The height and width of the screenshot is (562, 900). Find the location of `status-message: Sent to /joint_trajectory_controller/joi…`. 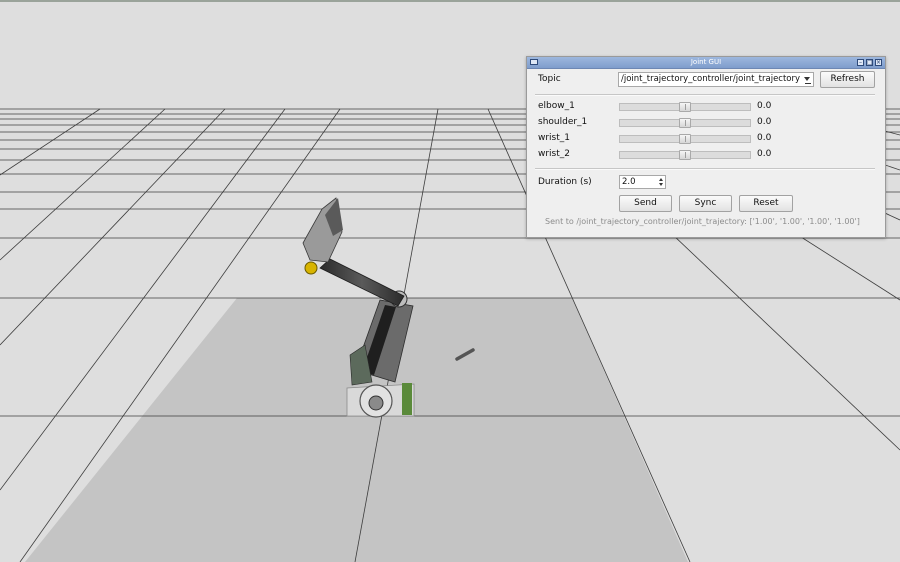

status-message: Sent to /joint_trajectory_controller/joi… is located at coordinates (702, 221).